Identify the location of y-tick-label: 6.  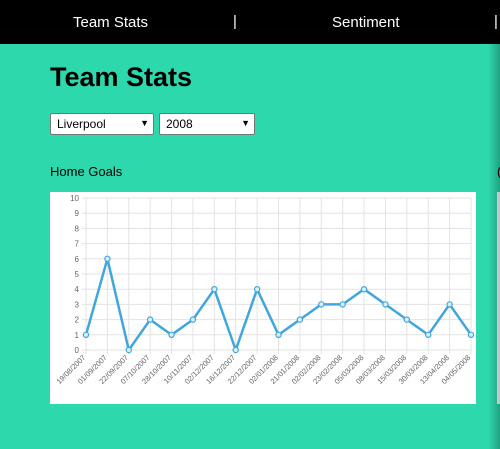
(77, 259).